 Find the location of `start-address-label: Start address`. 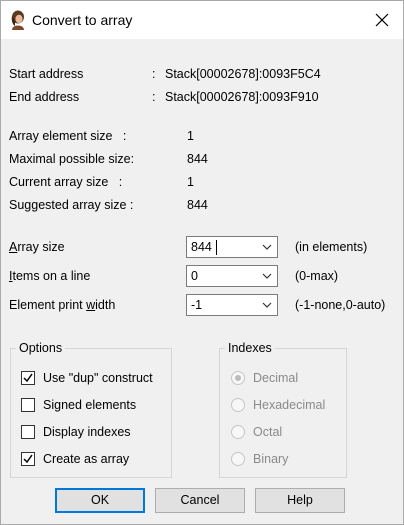

start-address-label: Start address is located at coordinates (46, 74).